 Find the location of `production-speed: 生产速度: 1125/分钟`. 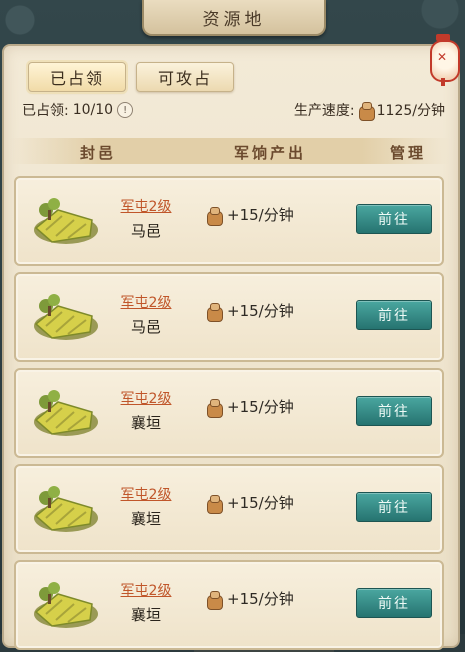

production-speed: 生产速度: 1125/分钟 is located at coordinates (369, 110).